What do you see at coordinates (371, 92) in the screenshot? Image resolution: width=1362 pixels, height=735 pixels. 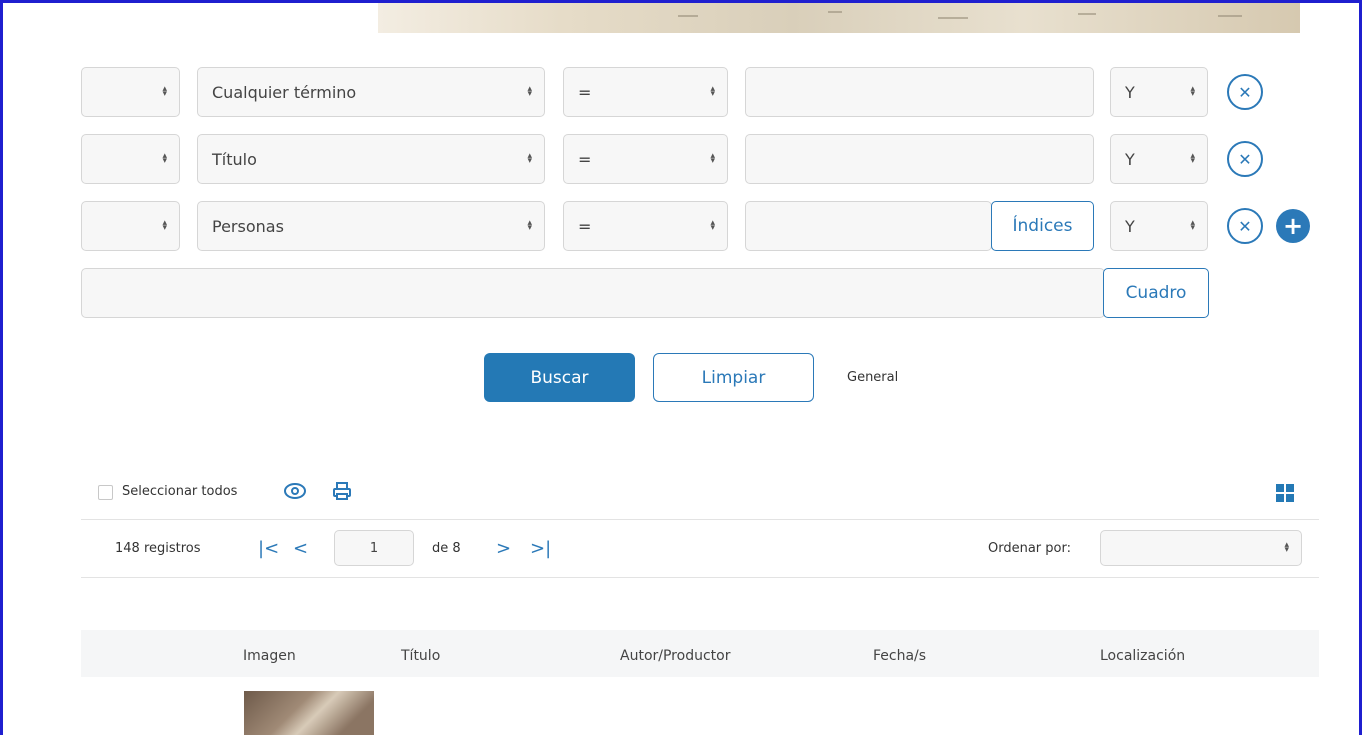 I see `row1-field-select: Cualquier término ▴ ▾` at bounding box center [371, 92].